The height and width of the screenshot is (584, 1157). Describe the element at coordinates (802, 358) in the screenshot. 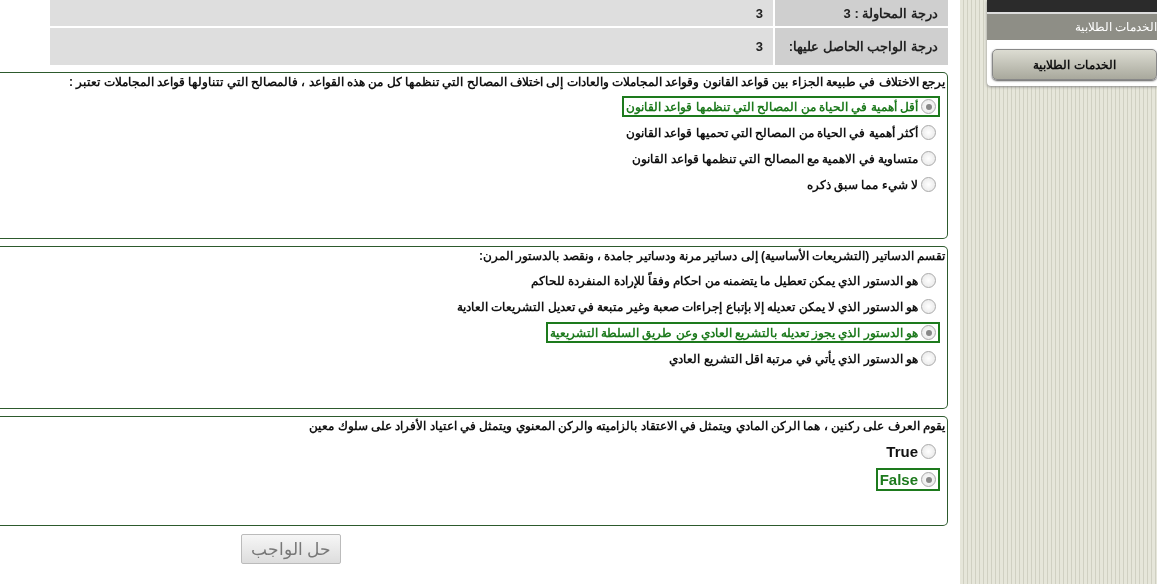

I see `answer-option: هو الدستور الذي يأتي في مرتبة اقل التشريع العادي` at that location.